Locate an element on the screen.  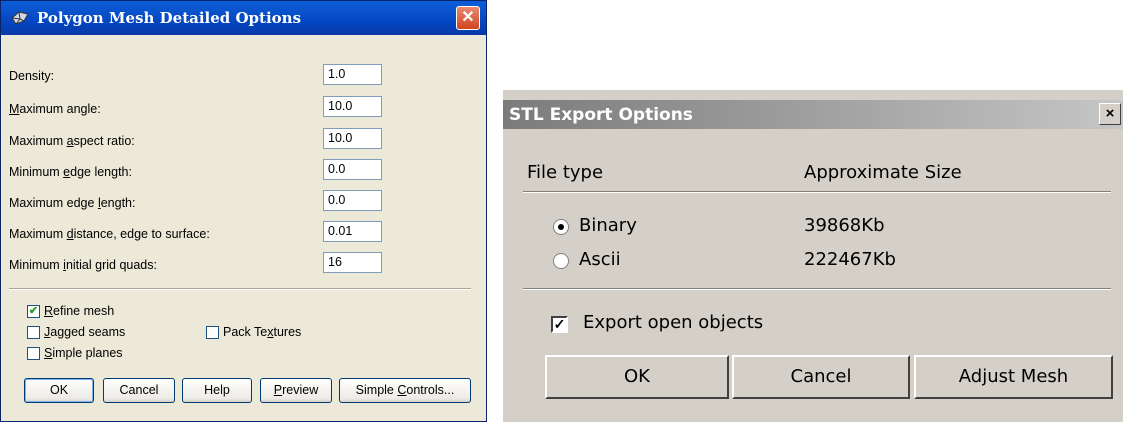
stl-export-title: STL Export Options is located at coordinates (601, 115).